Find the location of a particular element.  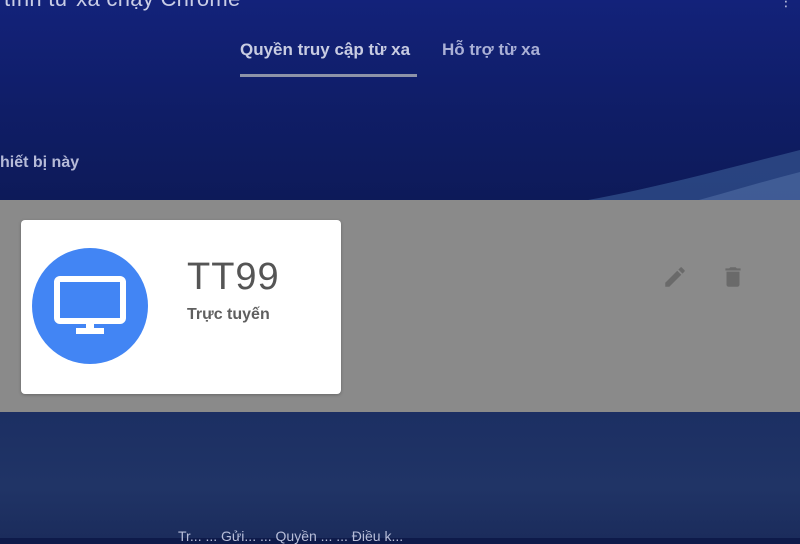

device-avatar is located at coordinates (90, 306).